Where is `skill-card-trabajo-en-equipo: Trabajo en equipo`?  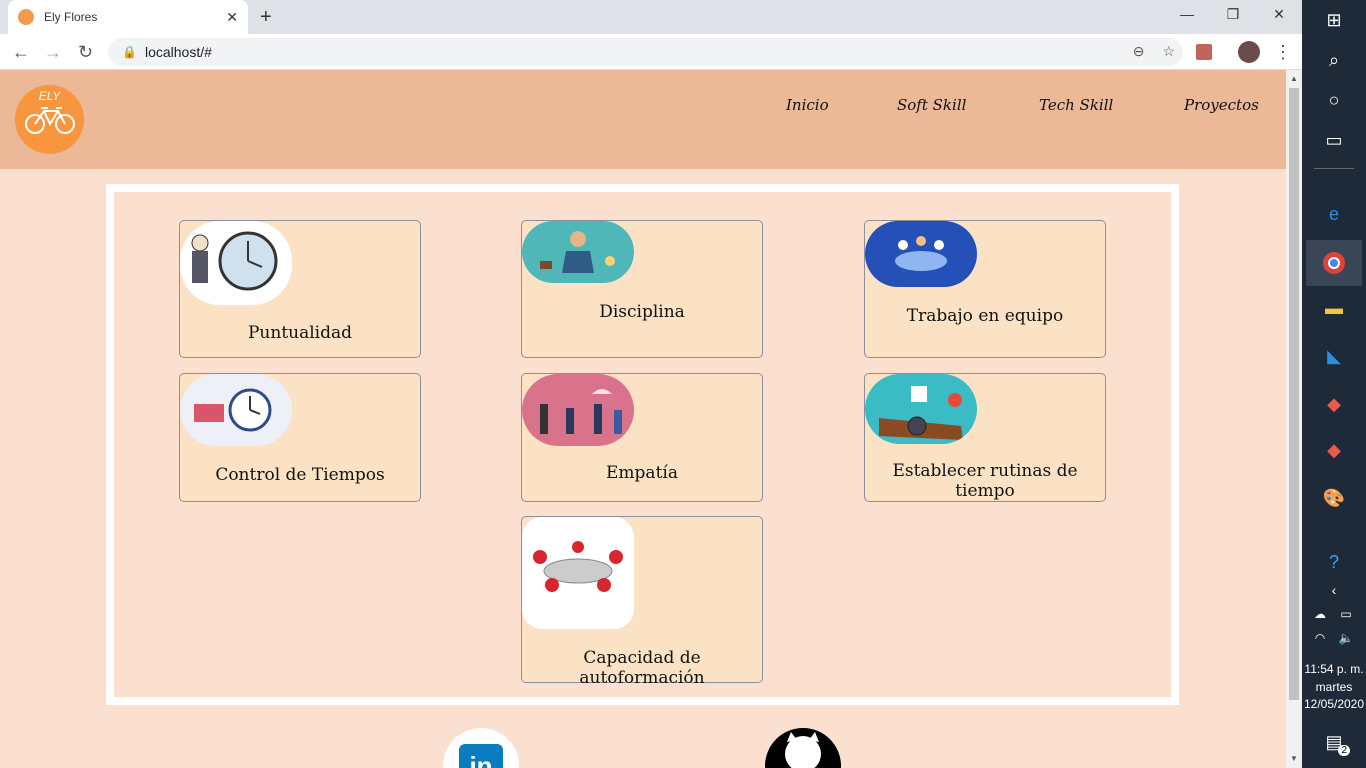
skill-card-trabajo-en-equipo: Trabajo en equipo is located at coordinates (985, 289).